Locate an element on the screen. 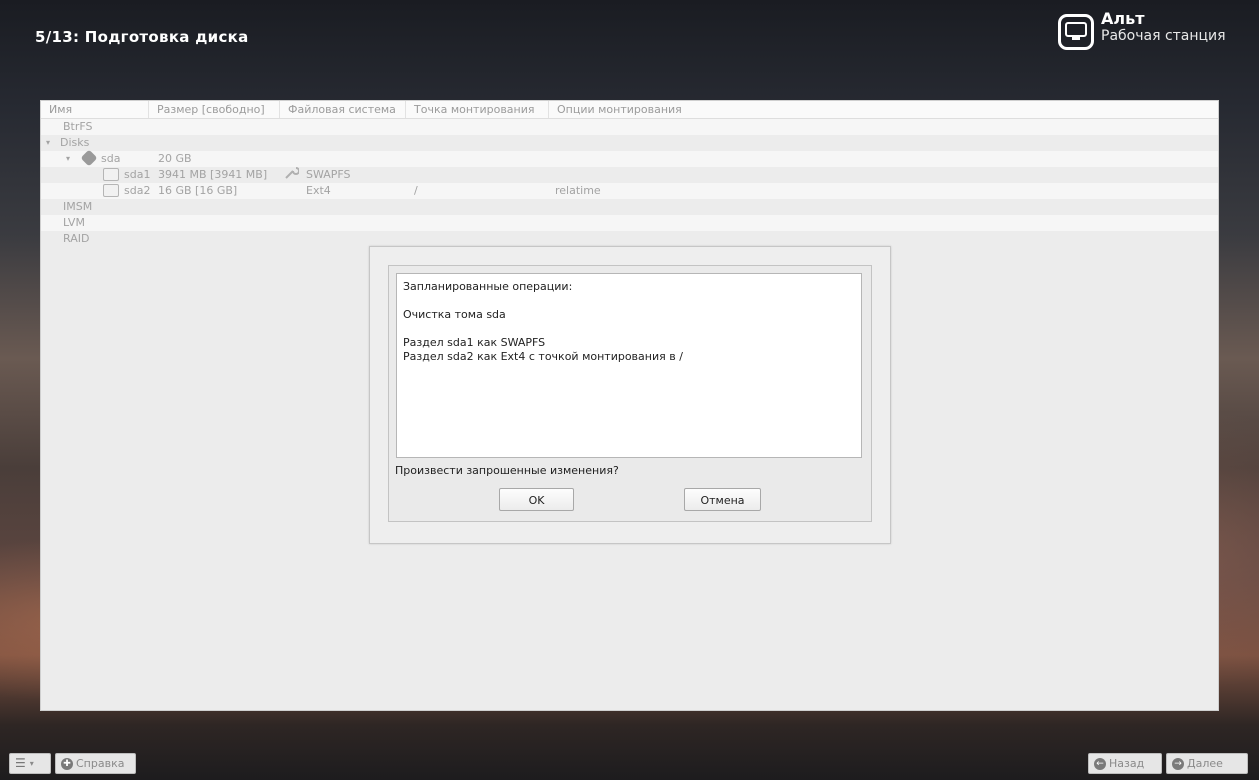  partition-filesystem: Ext4 is located at coordinates (318, 190).